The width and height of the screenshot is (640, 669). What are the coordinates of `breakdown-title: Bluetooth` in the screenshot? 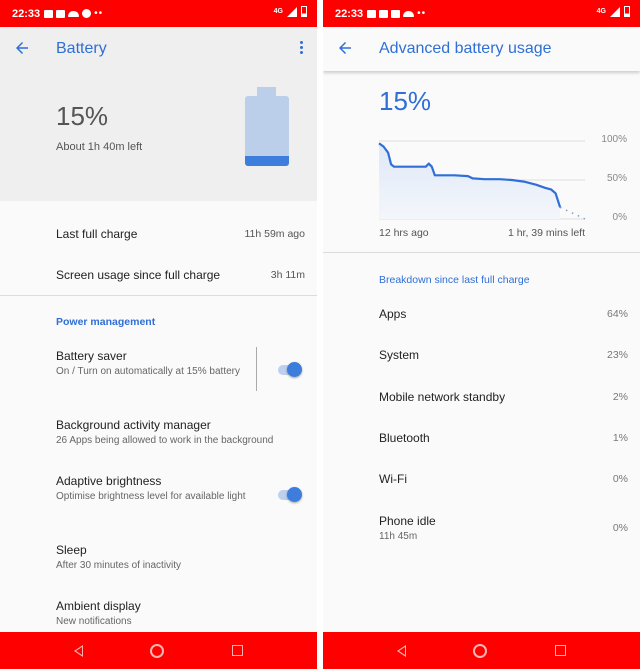 It's located at (404, 438).